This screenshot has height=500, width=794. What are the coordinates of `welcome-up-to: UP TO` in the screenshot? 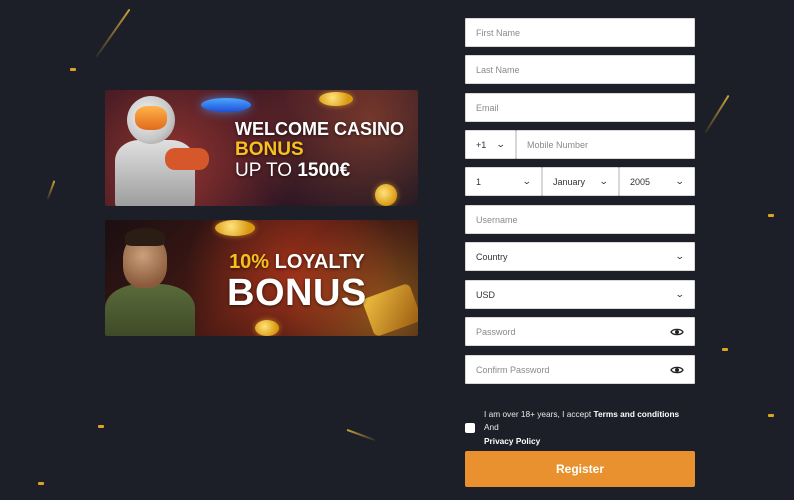 It's located at (264, 170).